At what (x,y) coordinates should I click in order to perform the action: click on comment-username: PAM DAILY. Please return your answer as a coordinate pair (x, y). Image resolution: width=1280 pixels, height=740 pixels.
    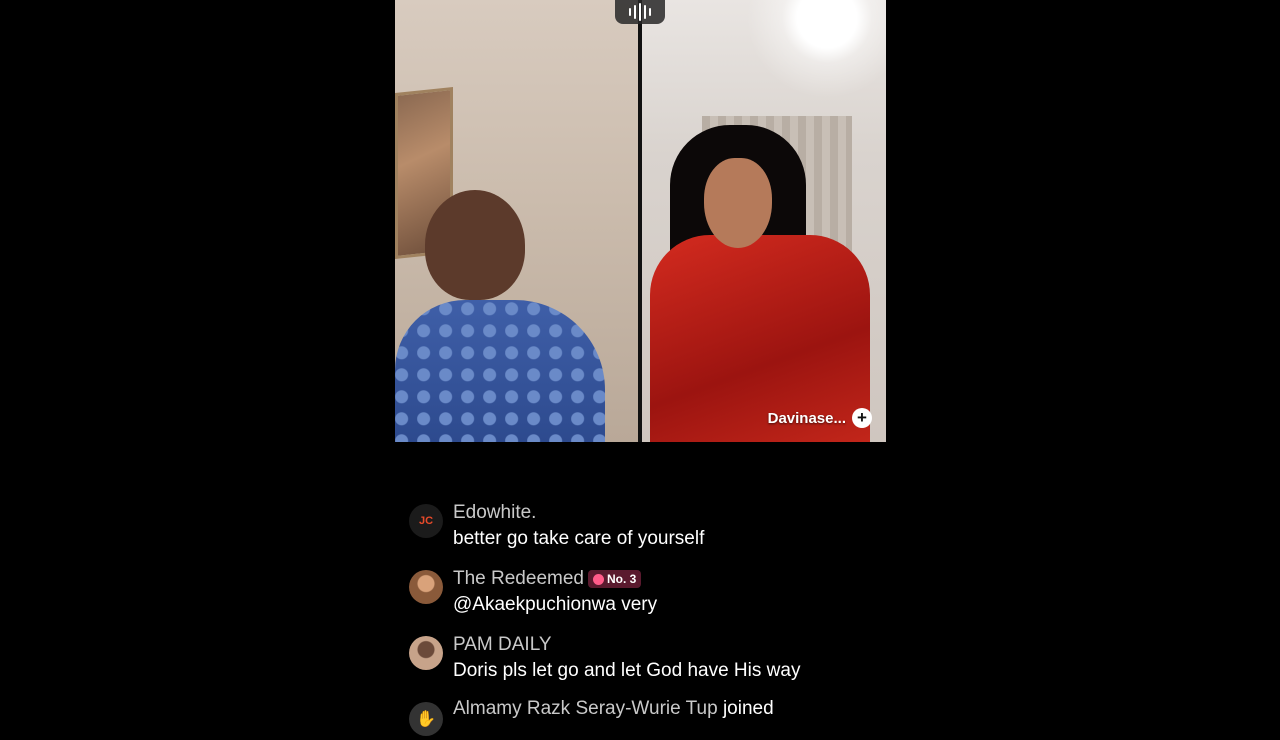
    Looking at the image, I should click on (666, 645).